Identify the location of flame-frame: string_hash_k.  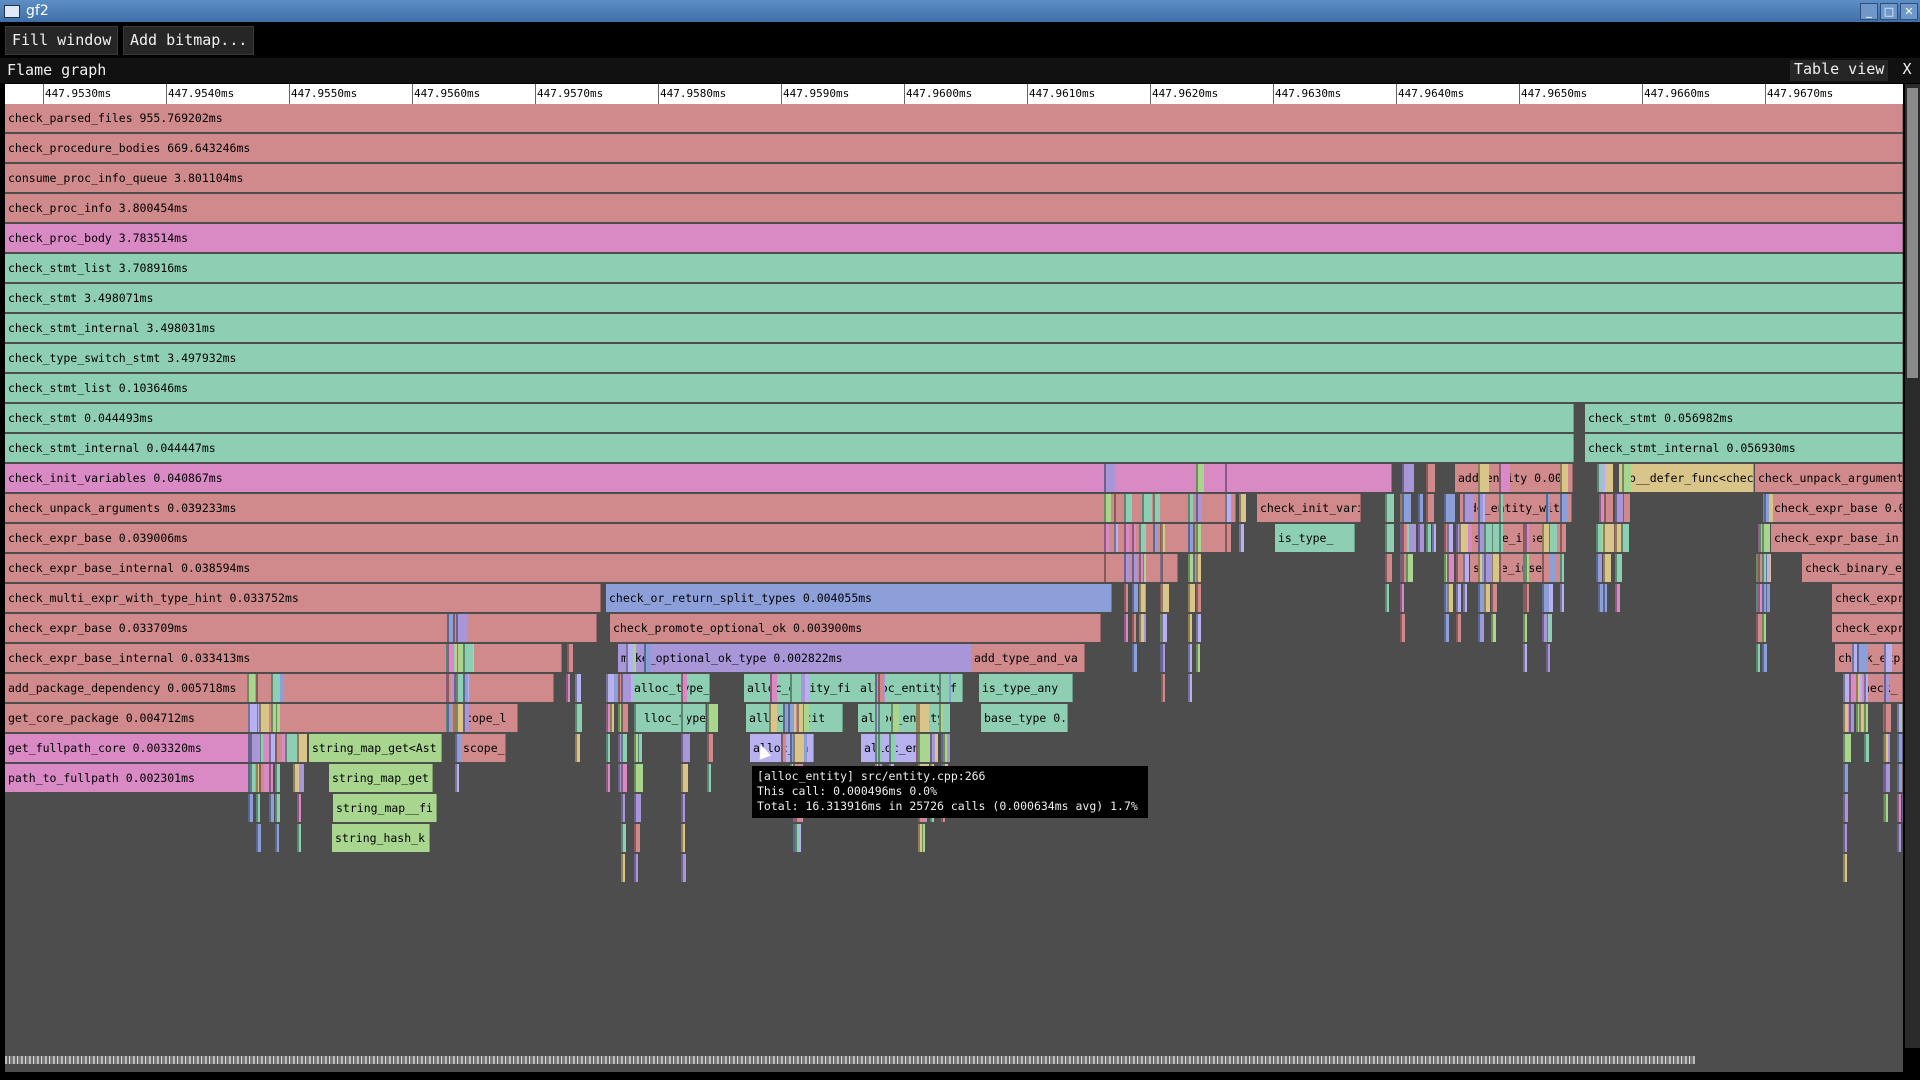
(381, 838).